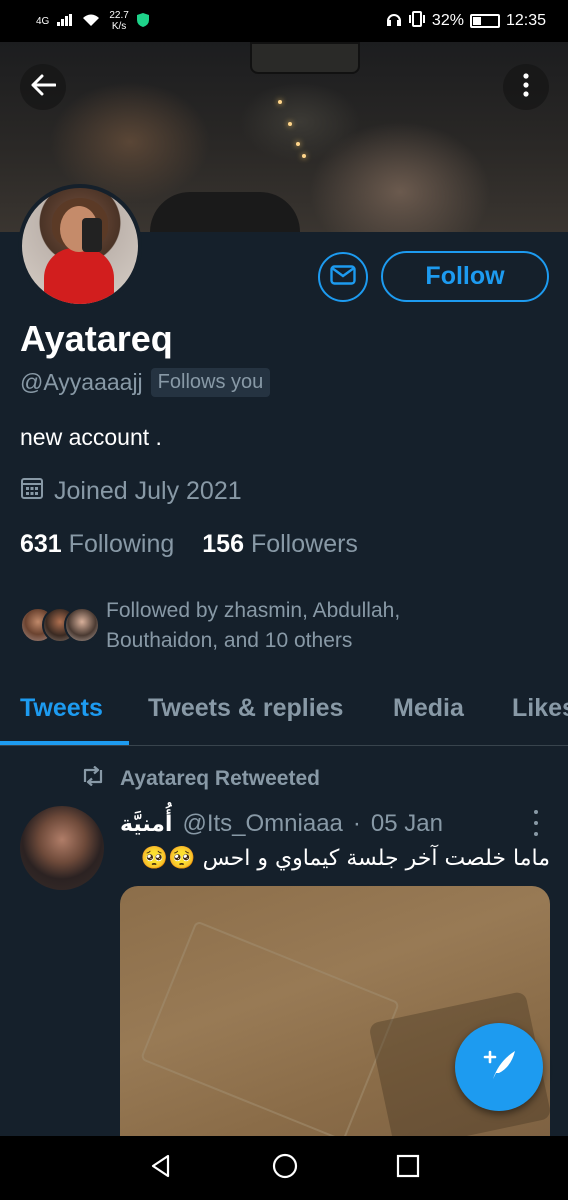 The height and width of the screenshot is (1200, 568). I want to click on follow-button: Follow, so click(465, 276).